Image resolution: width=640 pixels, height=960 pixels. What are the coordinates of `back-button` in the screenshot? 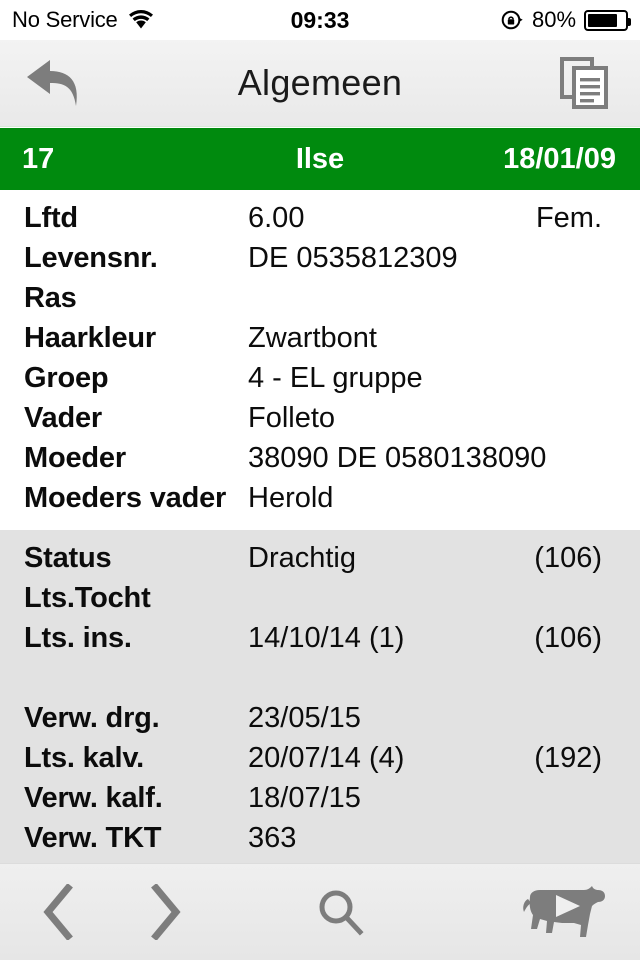 It's located at (55, 83).